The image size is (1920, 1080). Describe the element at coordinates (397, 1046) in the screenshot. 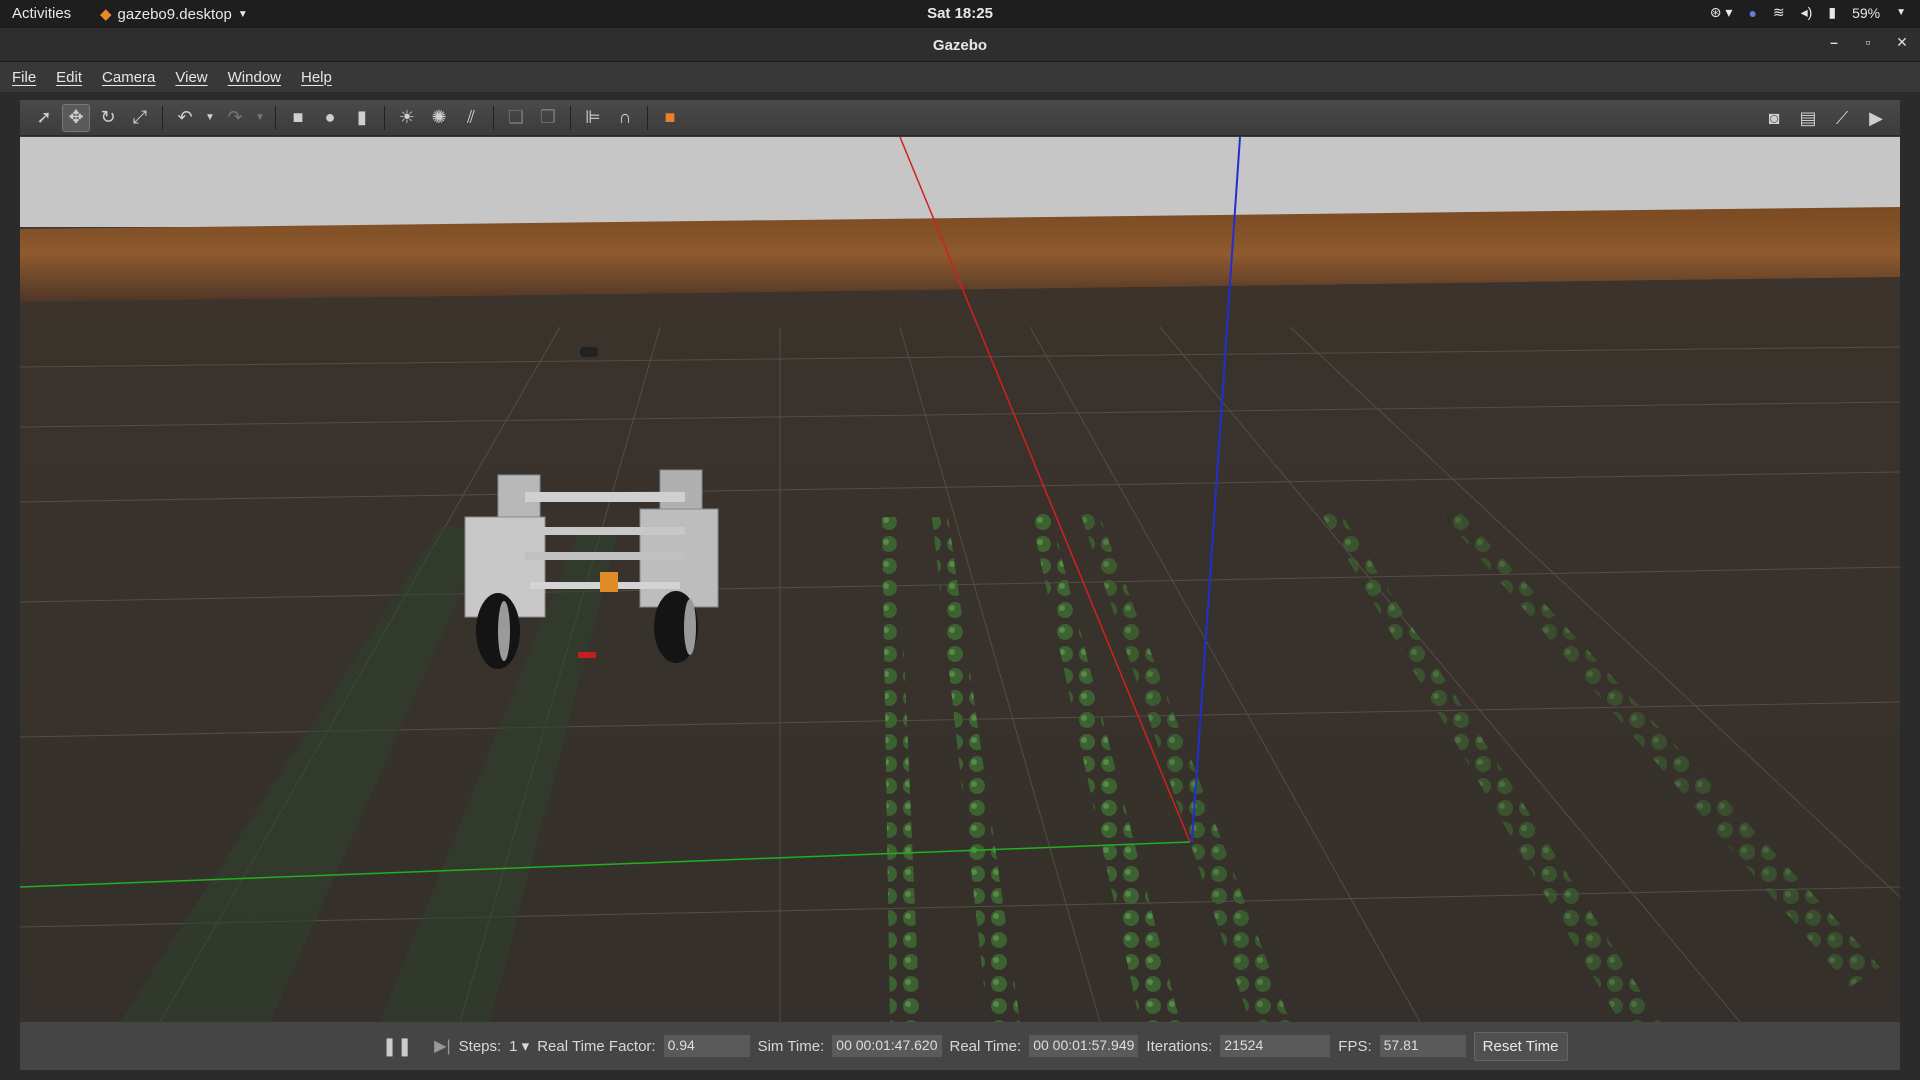

I see `pause-button: ❚❚` at that location.